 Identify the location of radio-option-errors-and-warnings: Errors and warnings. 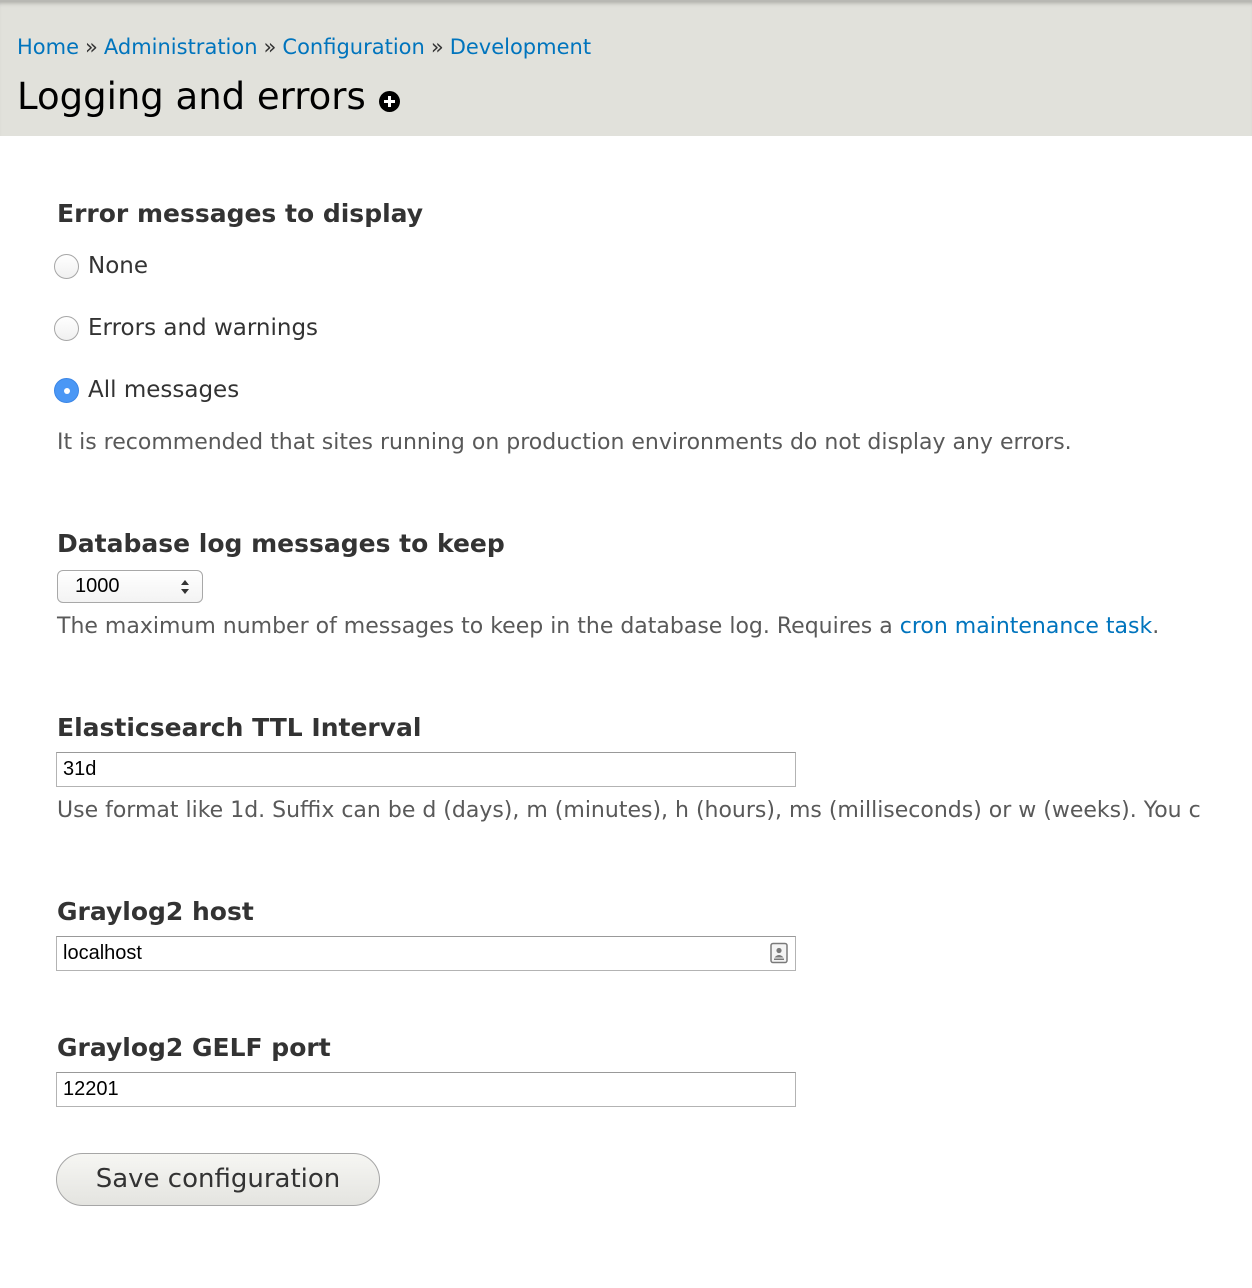
(186, 328).